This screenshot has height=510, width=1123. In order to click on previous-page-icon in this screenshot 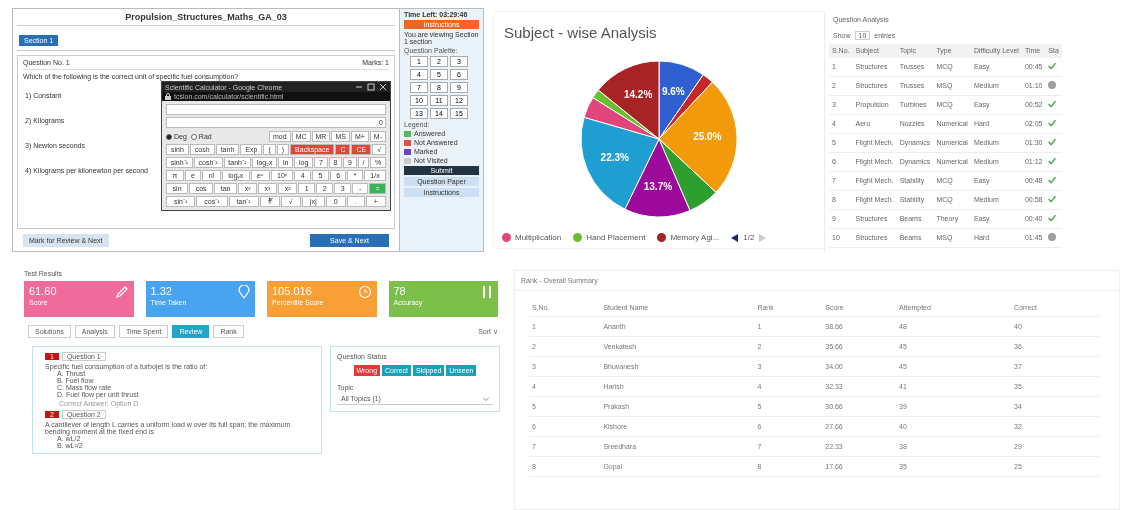, I will do `click(735, 237)`.